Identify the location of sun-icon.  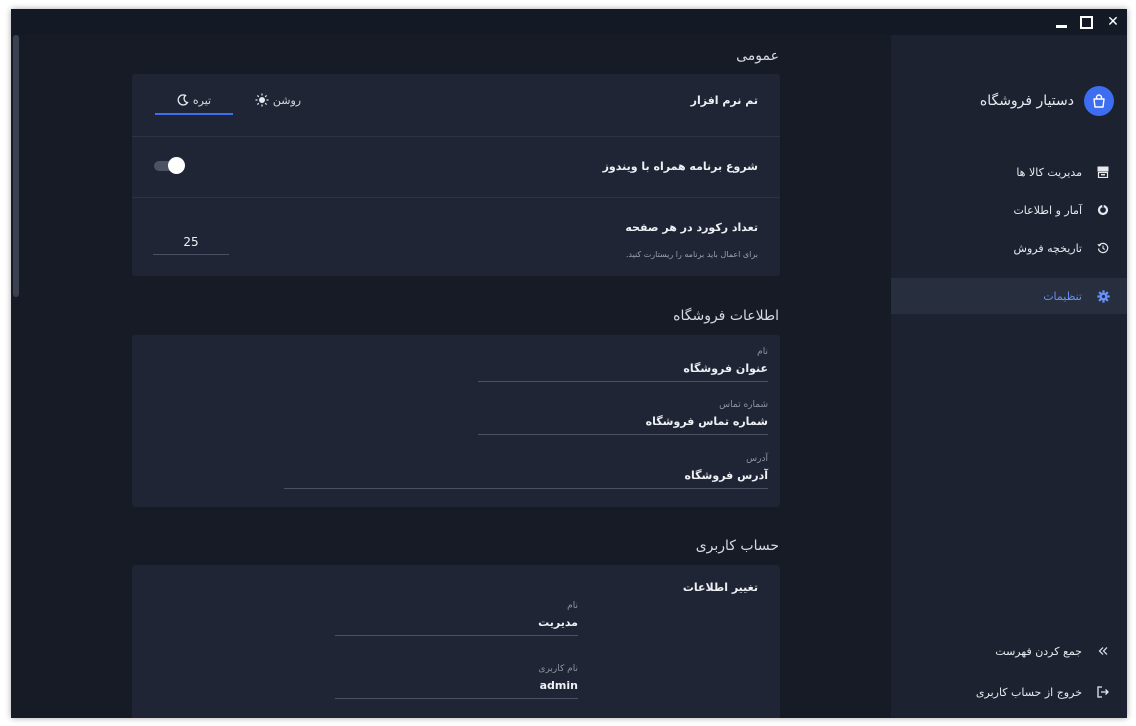
(262, 100).